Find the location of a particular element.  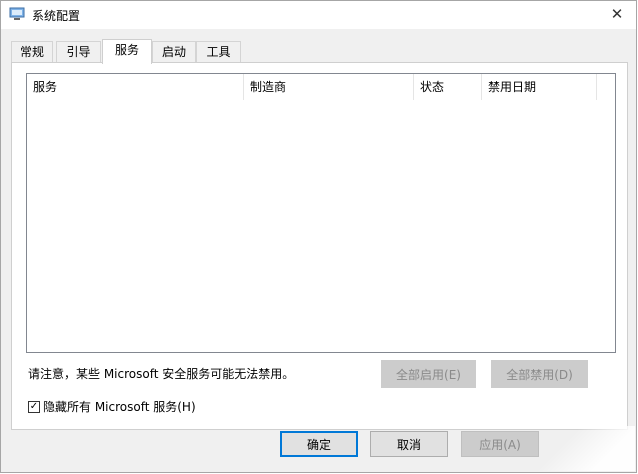

ok-button: 确定 is located at coordinates (319, 444).